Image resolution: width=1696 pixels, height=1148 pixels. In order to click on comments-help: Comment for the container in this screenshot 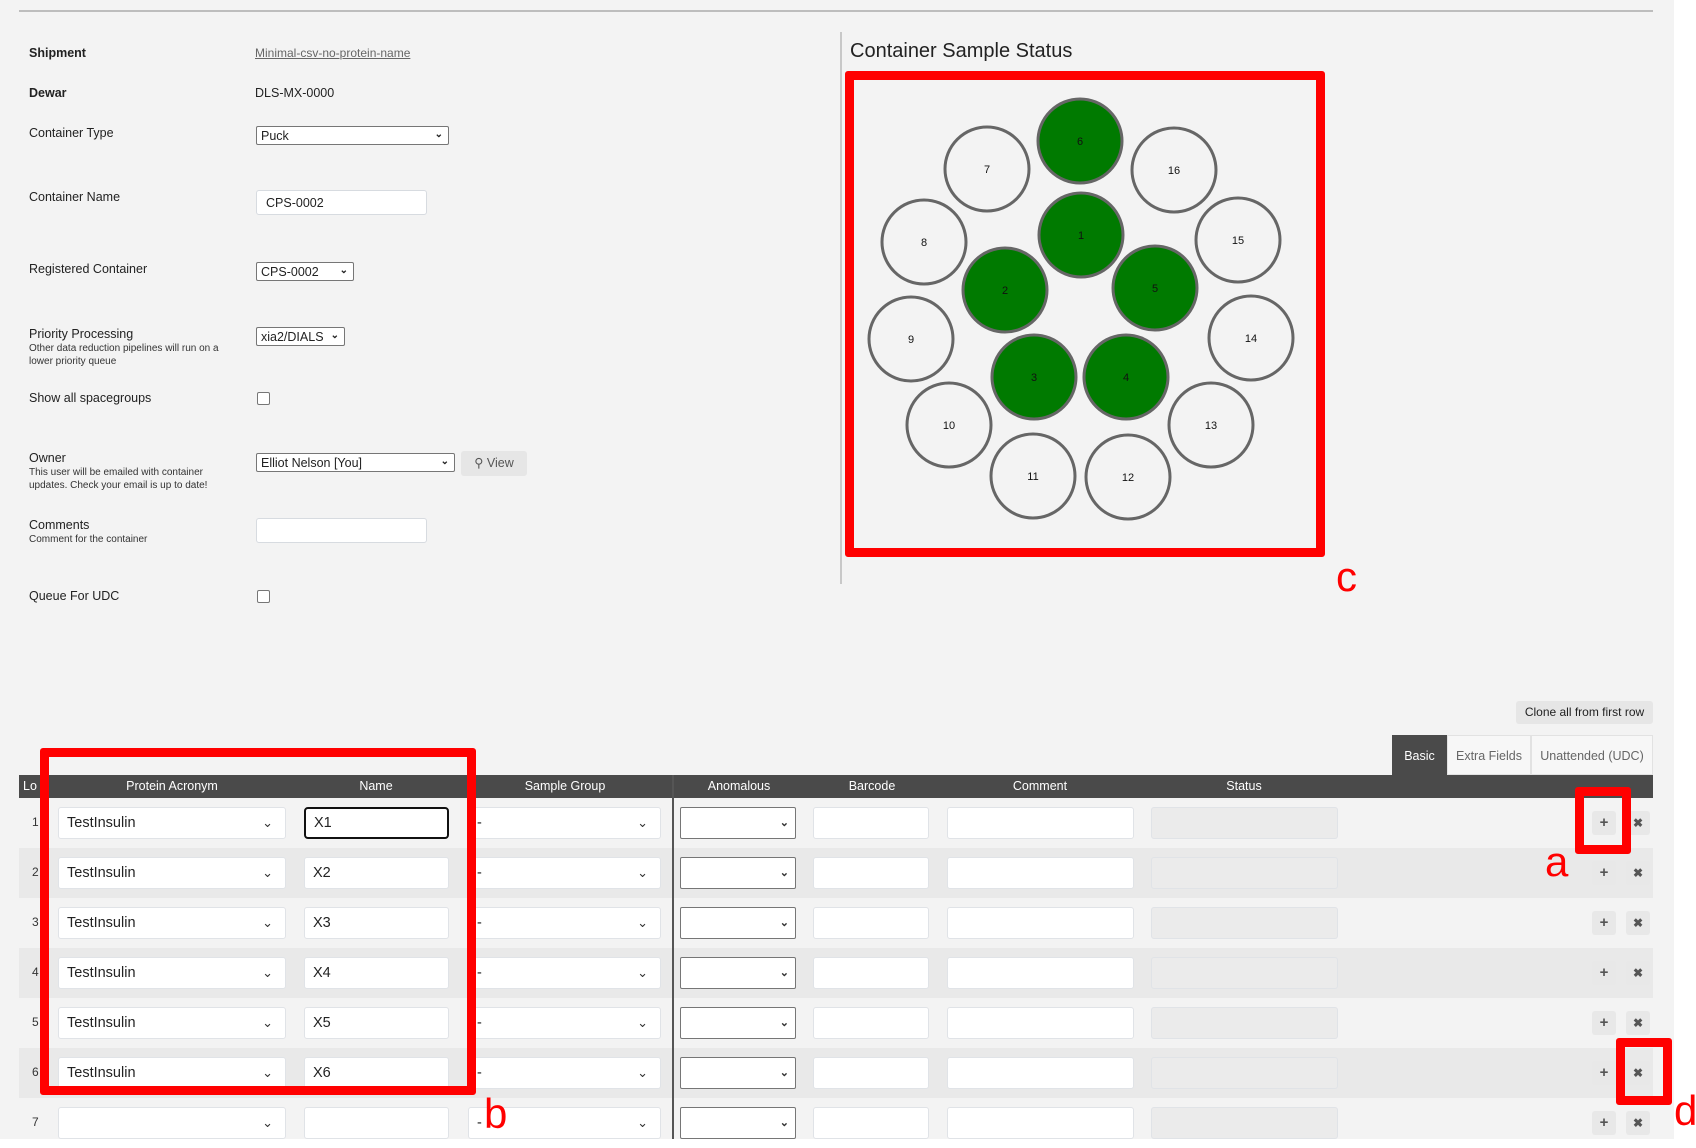, I will do `click(88, 539)`.